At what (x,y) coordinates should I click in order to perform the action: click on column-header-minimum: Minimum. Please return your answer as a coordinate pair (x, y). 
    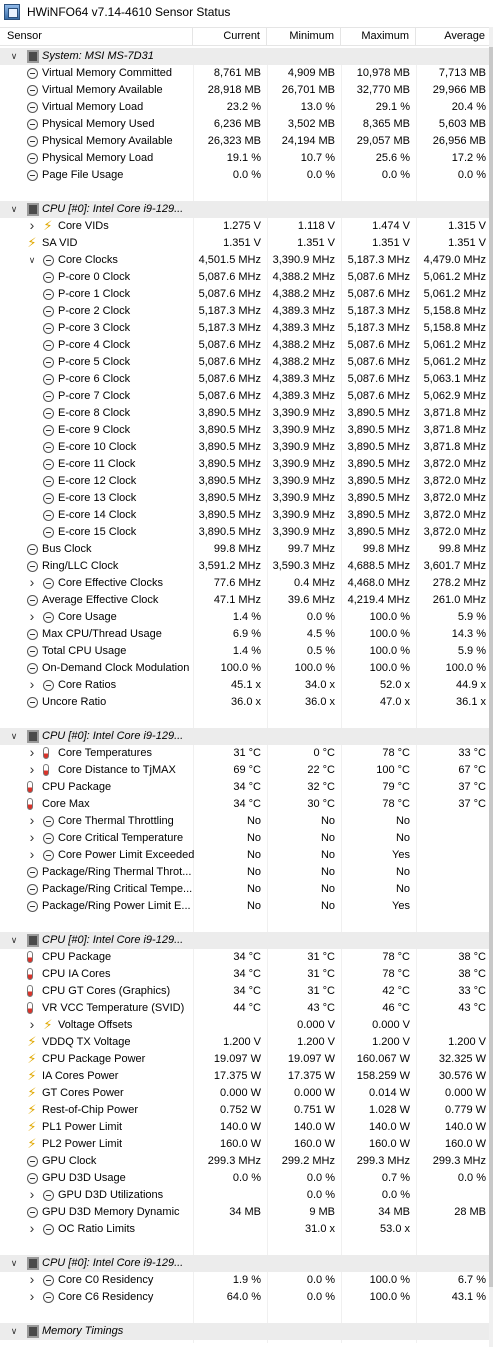
    Looking at the image, I should click on (304, 37).